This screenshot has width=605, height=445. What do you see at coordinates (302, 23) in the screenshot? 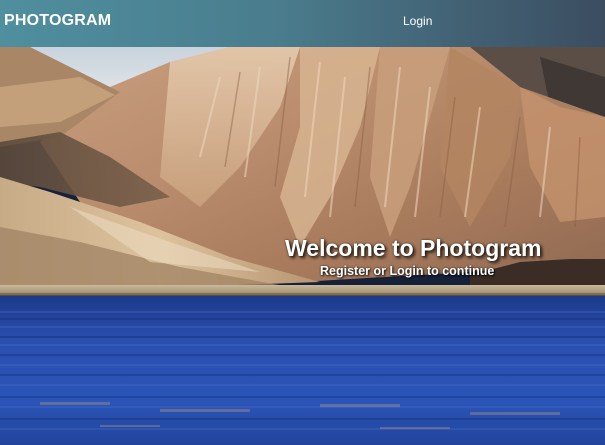
I see `navbar: PHOTOGRAM Login` at bounding box center [302, 23].